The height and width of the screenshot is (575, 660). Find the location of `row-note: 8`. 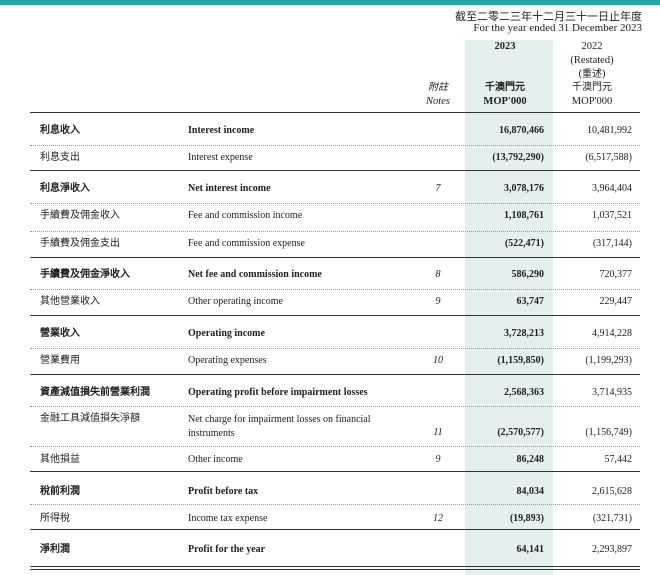

row-note: 8 is located at coordinates (438, 274).